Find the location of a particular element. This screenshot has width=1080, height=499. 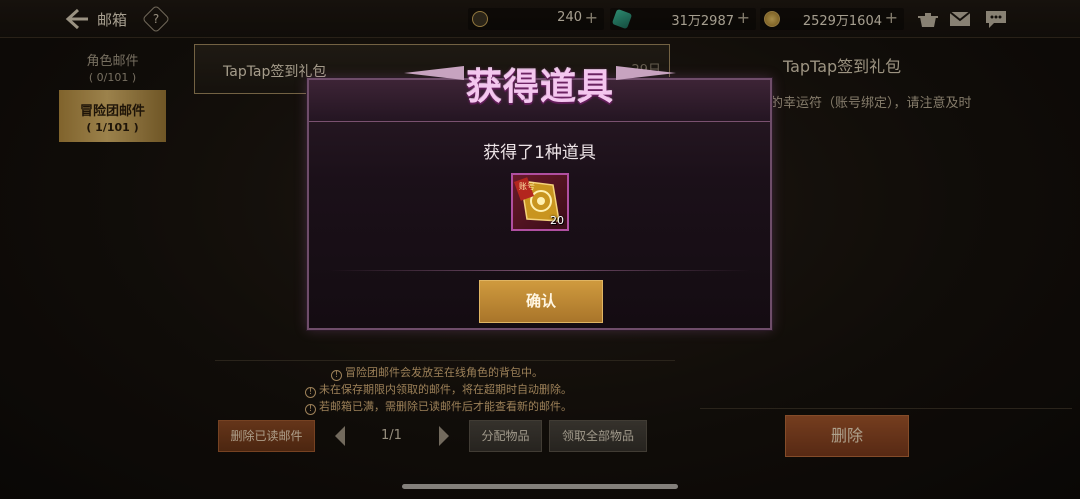

item-slot: 账号 20 is located at coordinates (540, 202).